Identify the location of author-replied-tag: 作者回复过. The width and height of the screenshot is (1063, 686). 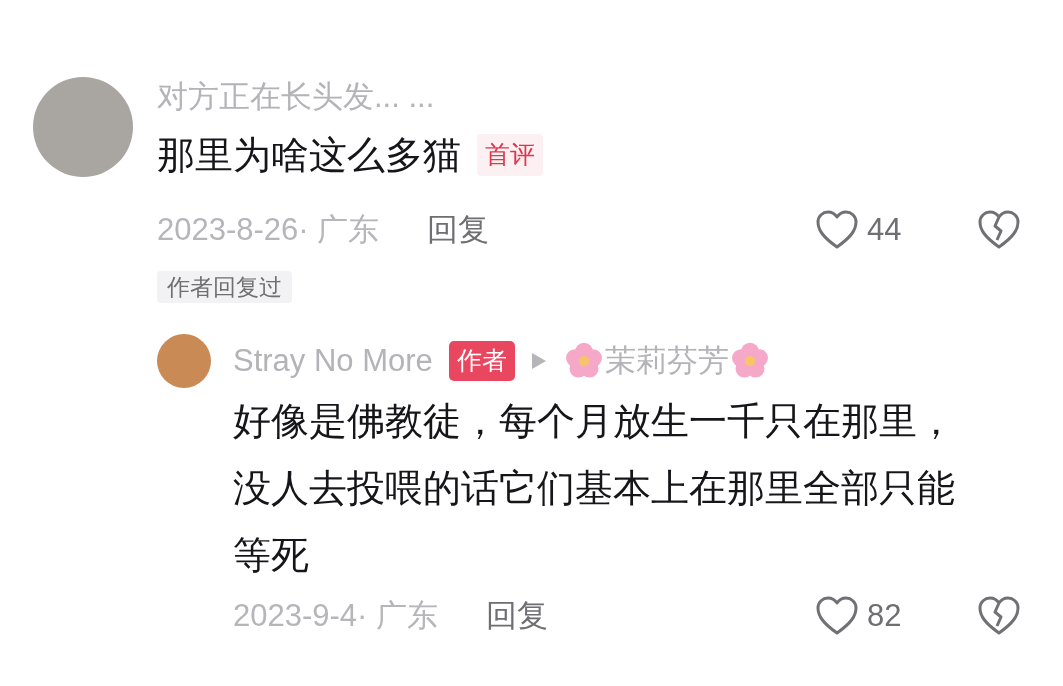
(224, 286).